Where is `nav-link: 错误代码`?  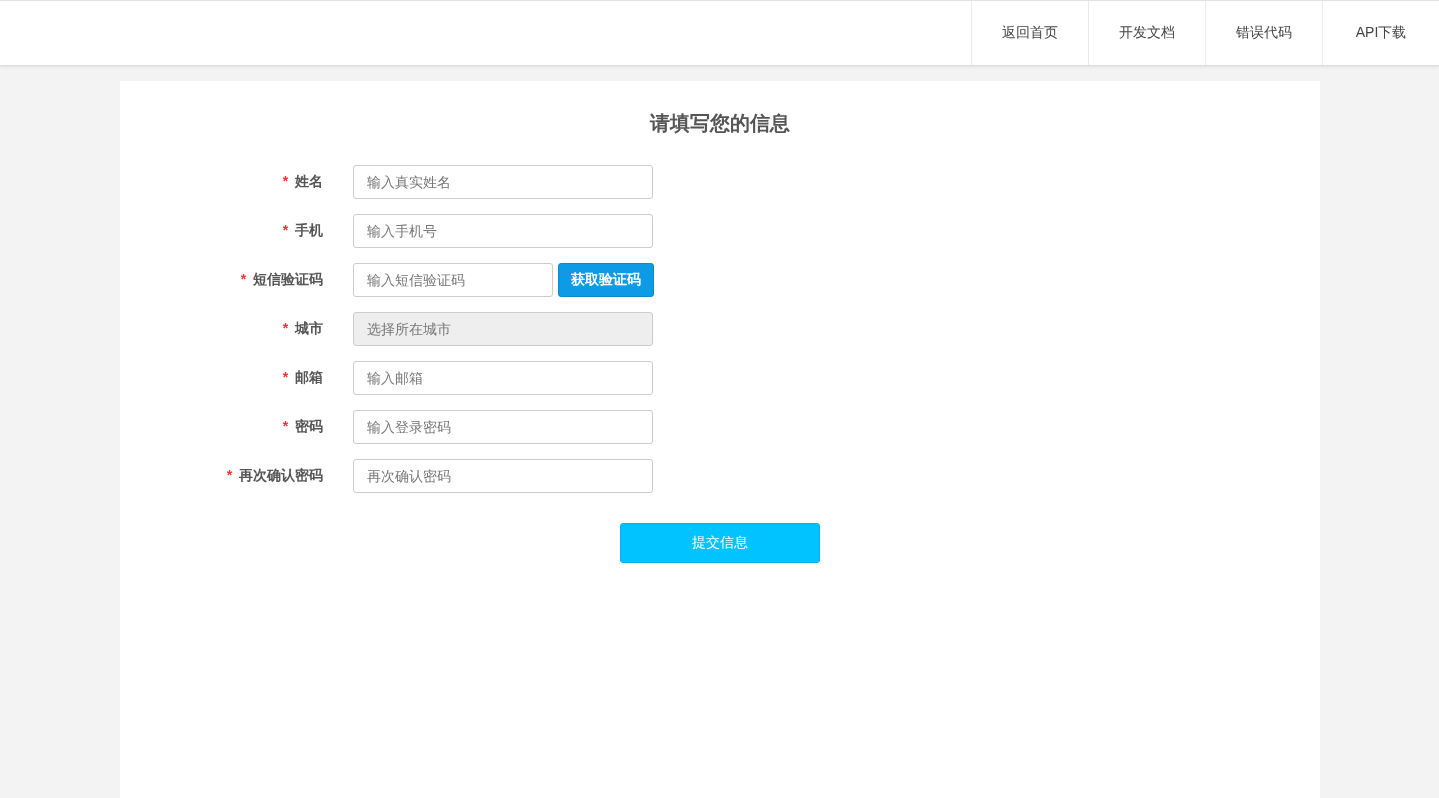
nav-link: 错误代码 is located at coordinates (1263, 33).